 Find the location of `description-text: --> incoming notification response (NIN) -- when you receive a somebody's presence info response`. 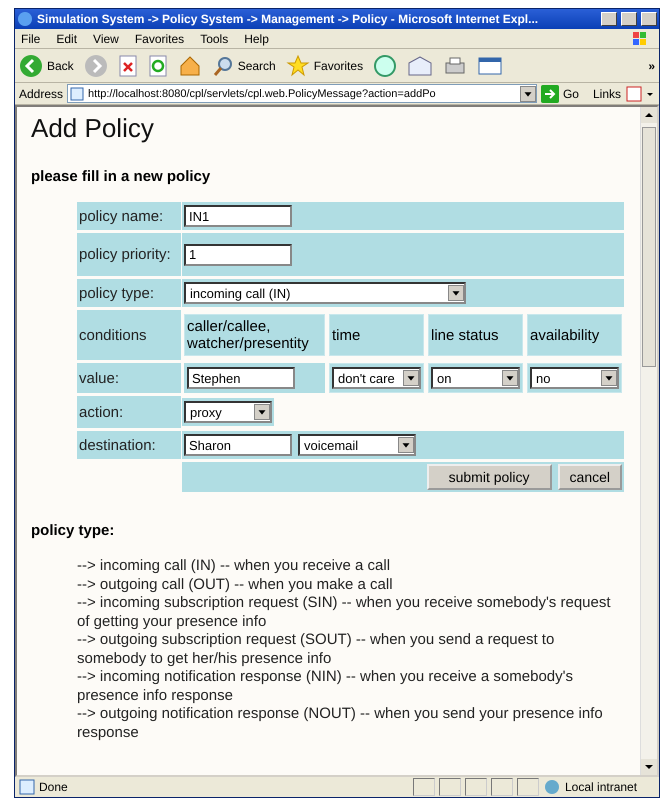

description-text: --> incoming notification response (NIN) -- when you receive a somebody's presence info response is located at coordinates (325, 686).